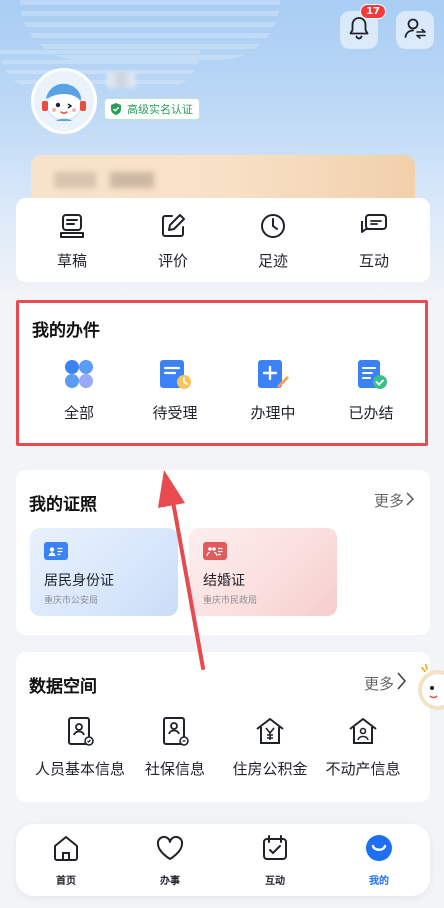 The width and height of the screenshot is (444, 908). Describe the element at coordinates (160, 109) in the screenshot. I see `verified-label: 高级实名认证` at that location.